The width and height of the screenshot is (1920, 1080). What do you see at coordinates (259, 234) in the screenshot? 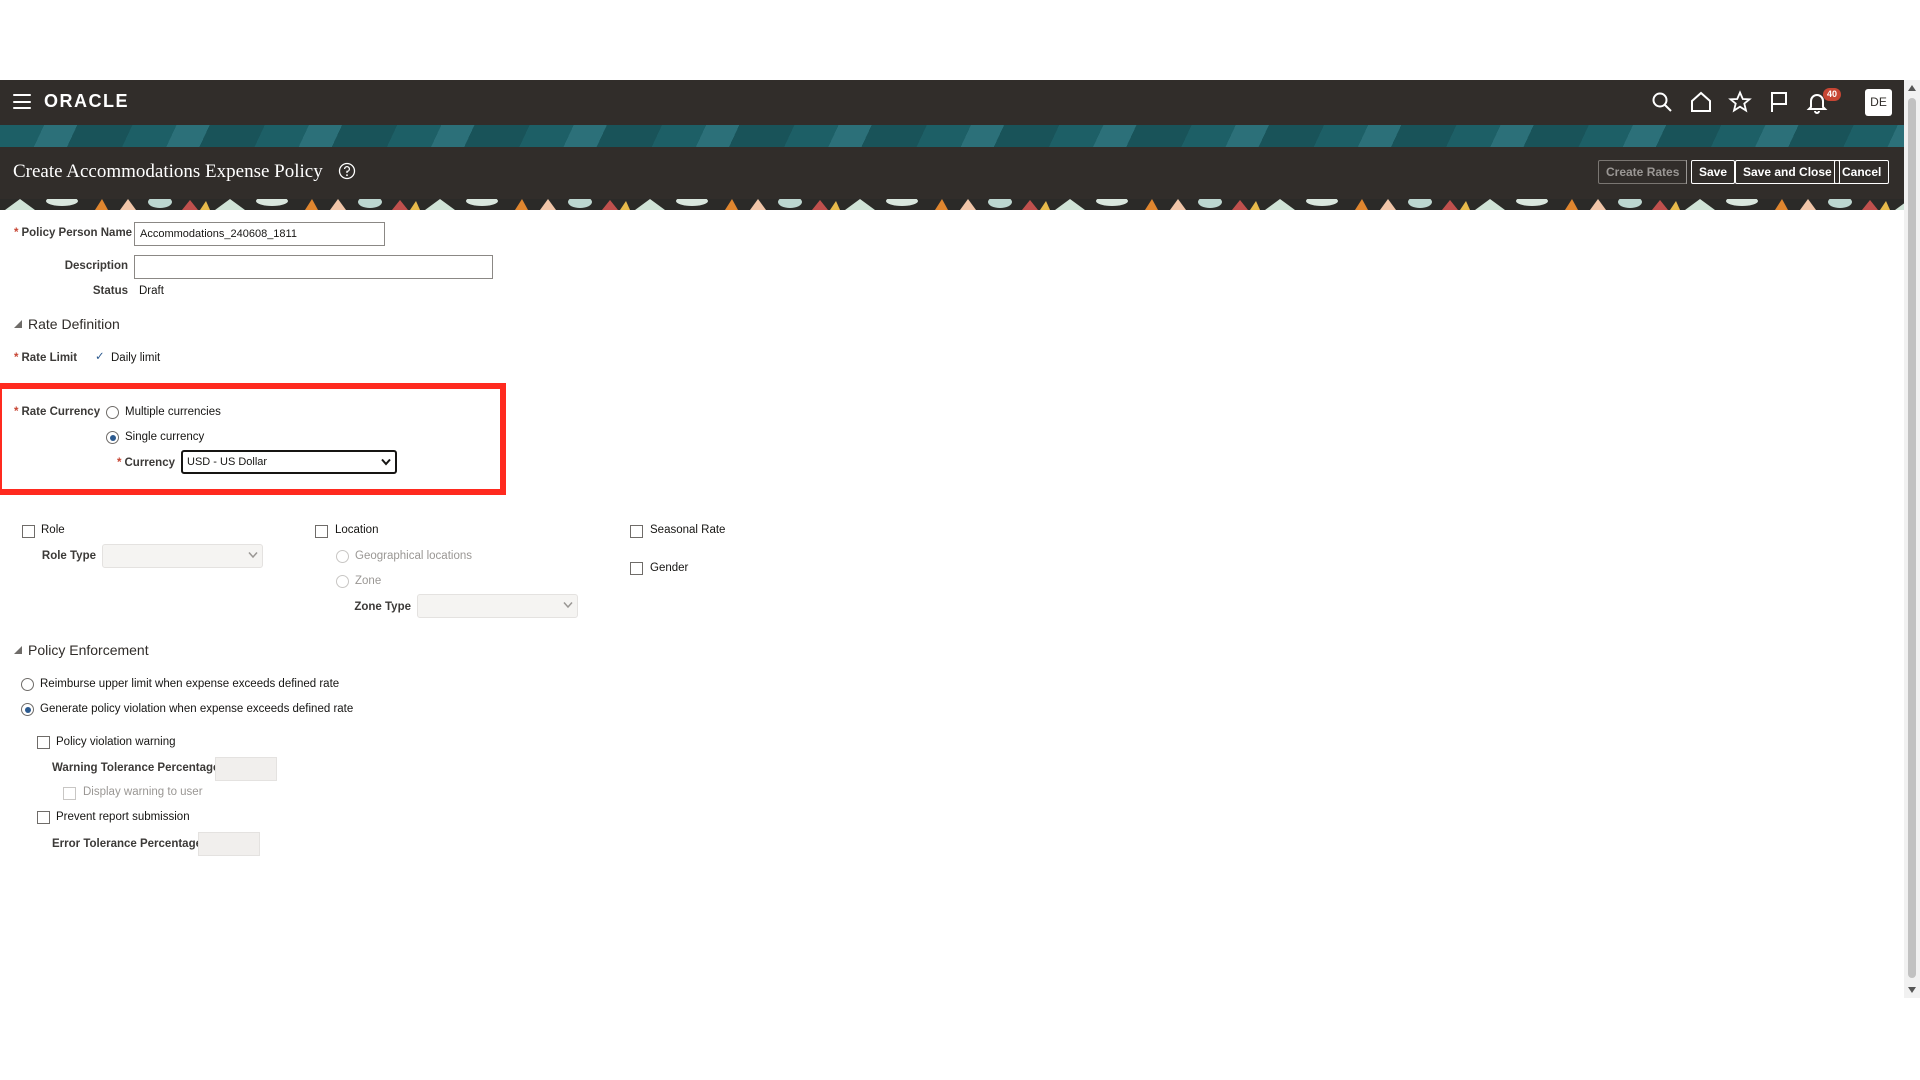
I see `policy-person-name-input` at bounding box center [259, 234].